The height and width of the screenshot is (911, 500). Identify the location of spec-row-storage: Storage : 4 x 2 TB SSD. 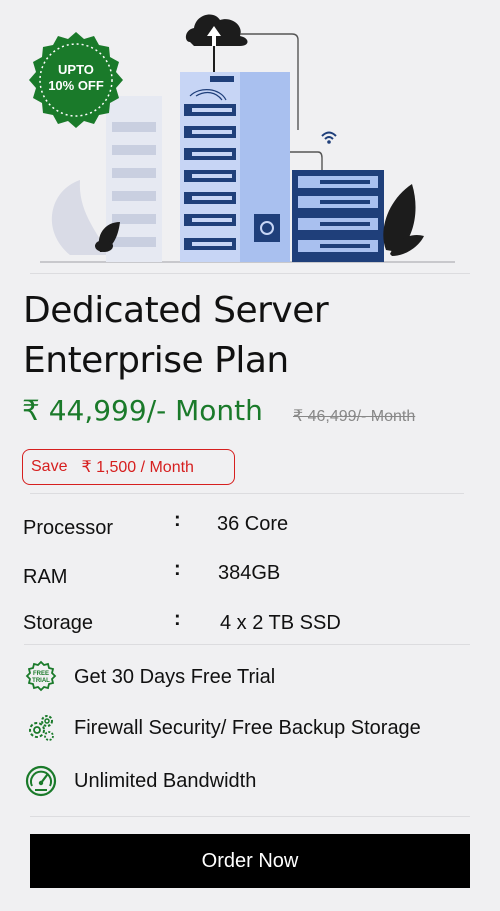
(253, 625).